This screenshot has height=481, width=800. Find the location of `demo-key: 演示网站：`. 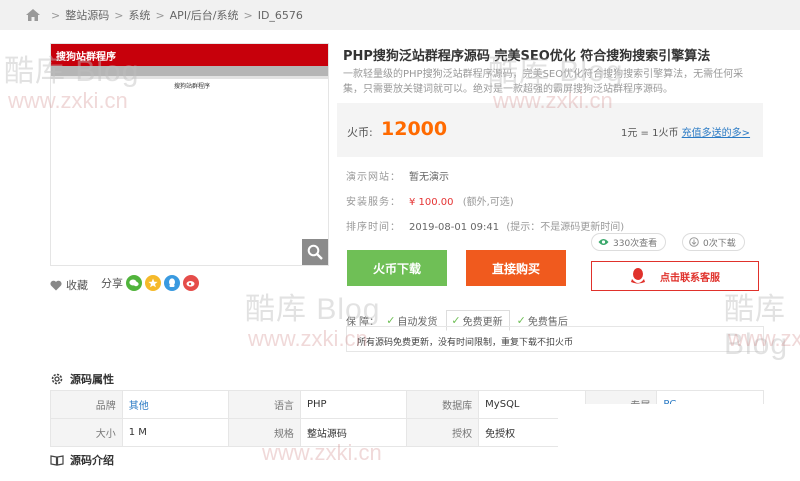

demo-key: 演示网站： is located at coordinates (373, 177).